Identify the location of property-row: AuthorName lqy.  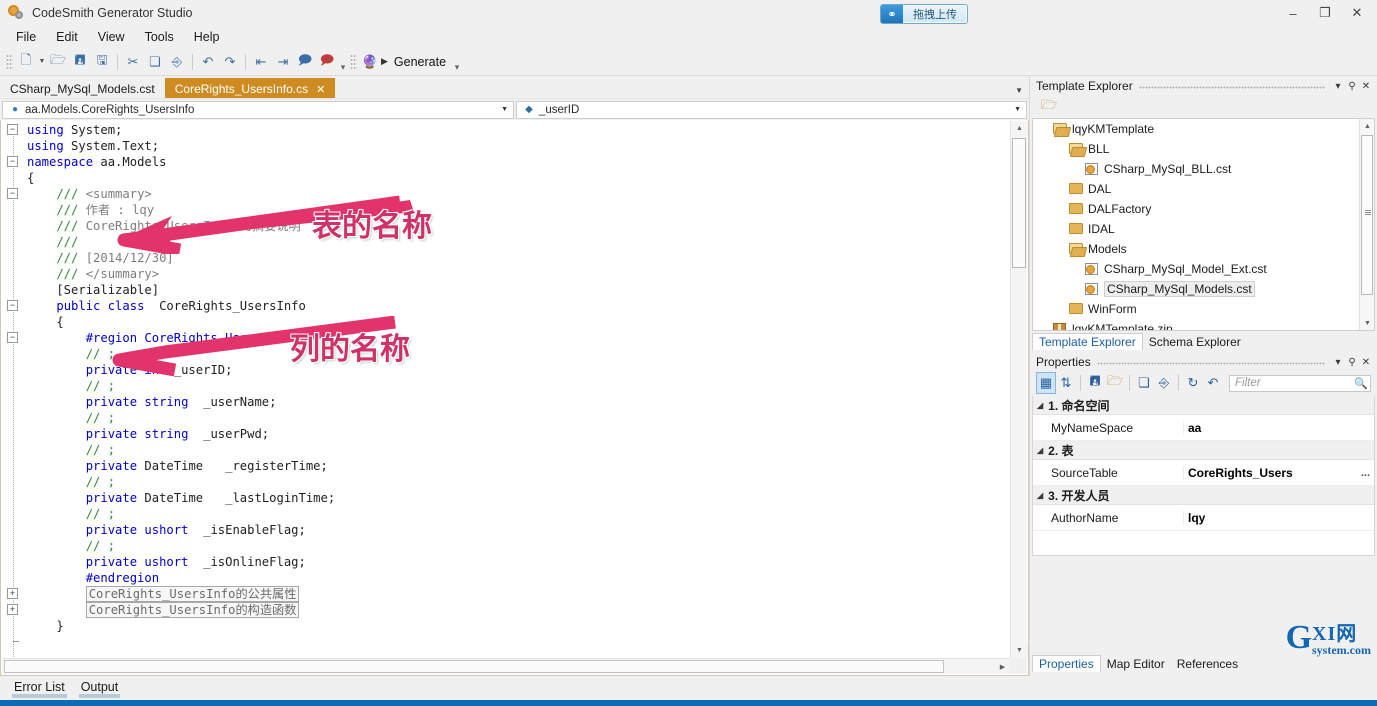
(1203, 518).